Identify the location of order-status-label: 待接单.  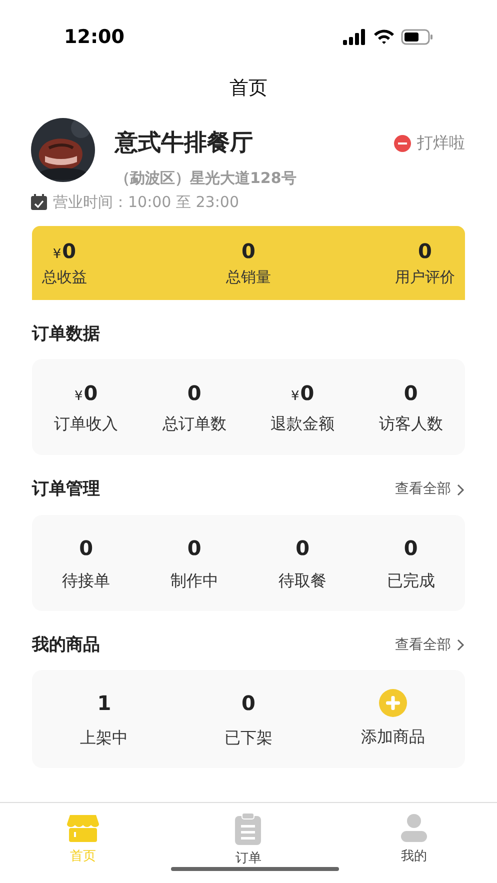
(86, 581).